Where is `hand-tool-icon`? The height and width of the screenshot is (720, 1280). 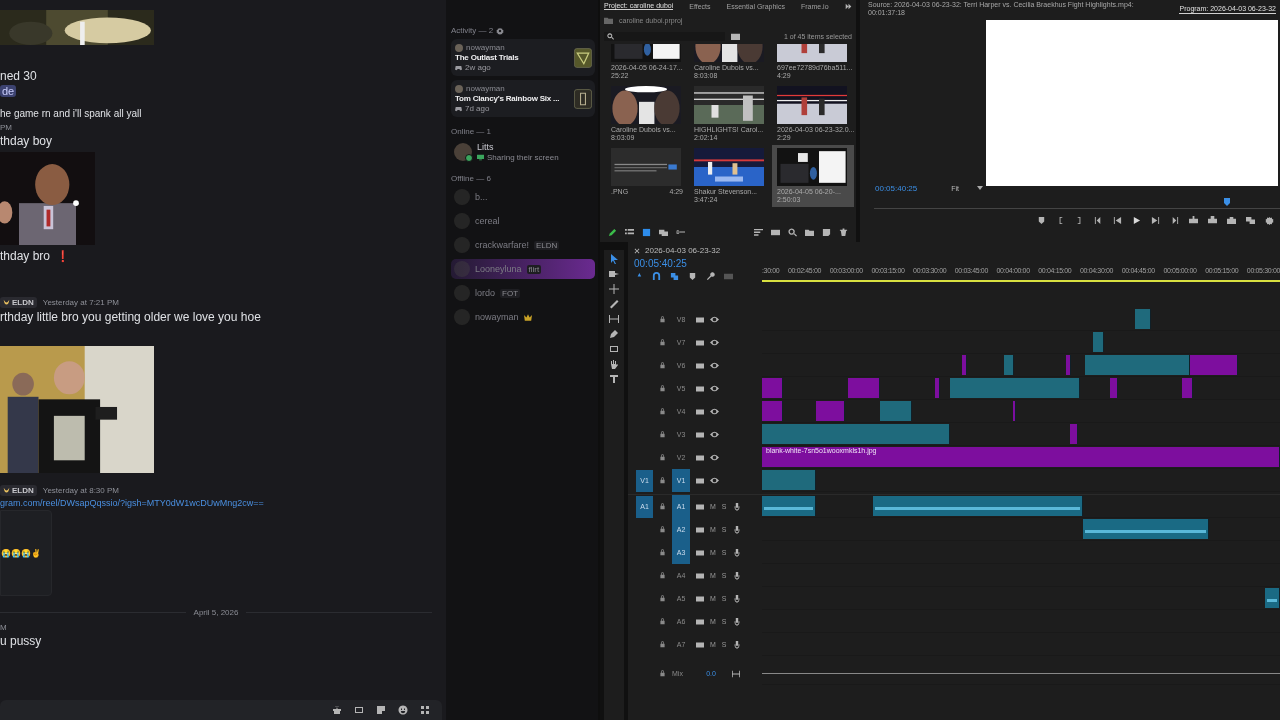
hand-tool-icon is located at coordinates (614, 364).